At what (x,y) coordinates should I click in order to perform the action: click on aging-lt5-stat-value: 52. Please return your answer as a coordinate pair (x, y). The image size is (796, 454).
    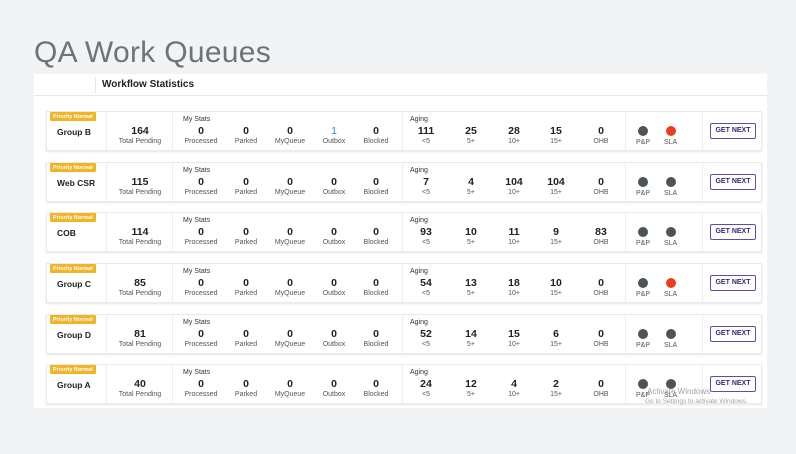
    Looking at the image, I should click on (426, 334).